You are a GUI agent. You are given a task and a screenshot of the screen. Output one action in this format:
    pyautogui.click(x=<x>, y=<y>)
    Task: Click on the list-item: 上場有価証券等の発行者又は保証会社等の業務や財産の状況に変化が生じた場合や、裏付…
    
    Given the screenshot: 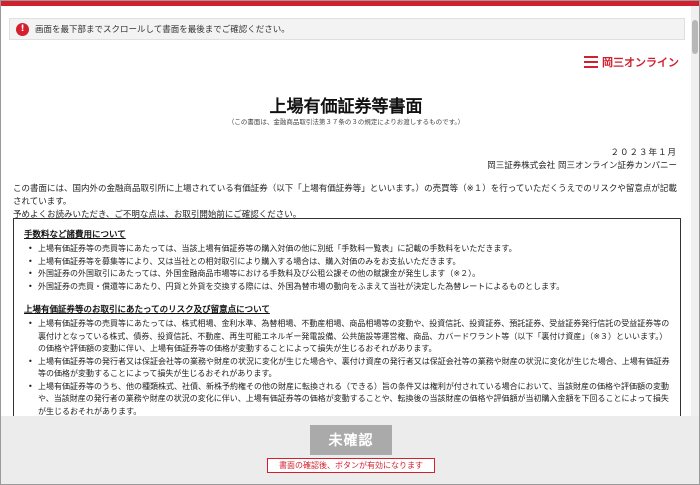 What is the action you would take?
    pyautogui.click(x=347, y=368)
    